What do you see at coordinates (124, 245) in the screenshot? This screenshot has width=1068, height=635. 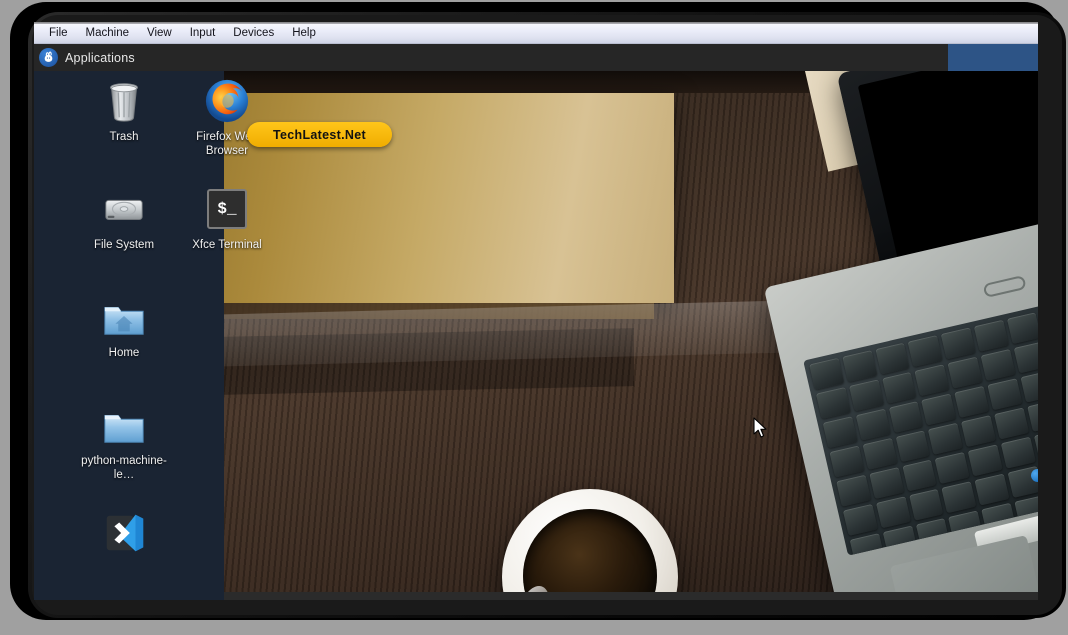 I see `desktop-icon-label: File System` at bounding box center [124, 245].